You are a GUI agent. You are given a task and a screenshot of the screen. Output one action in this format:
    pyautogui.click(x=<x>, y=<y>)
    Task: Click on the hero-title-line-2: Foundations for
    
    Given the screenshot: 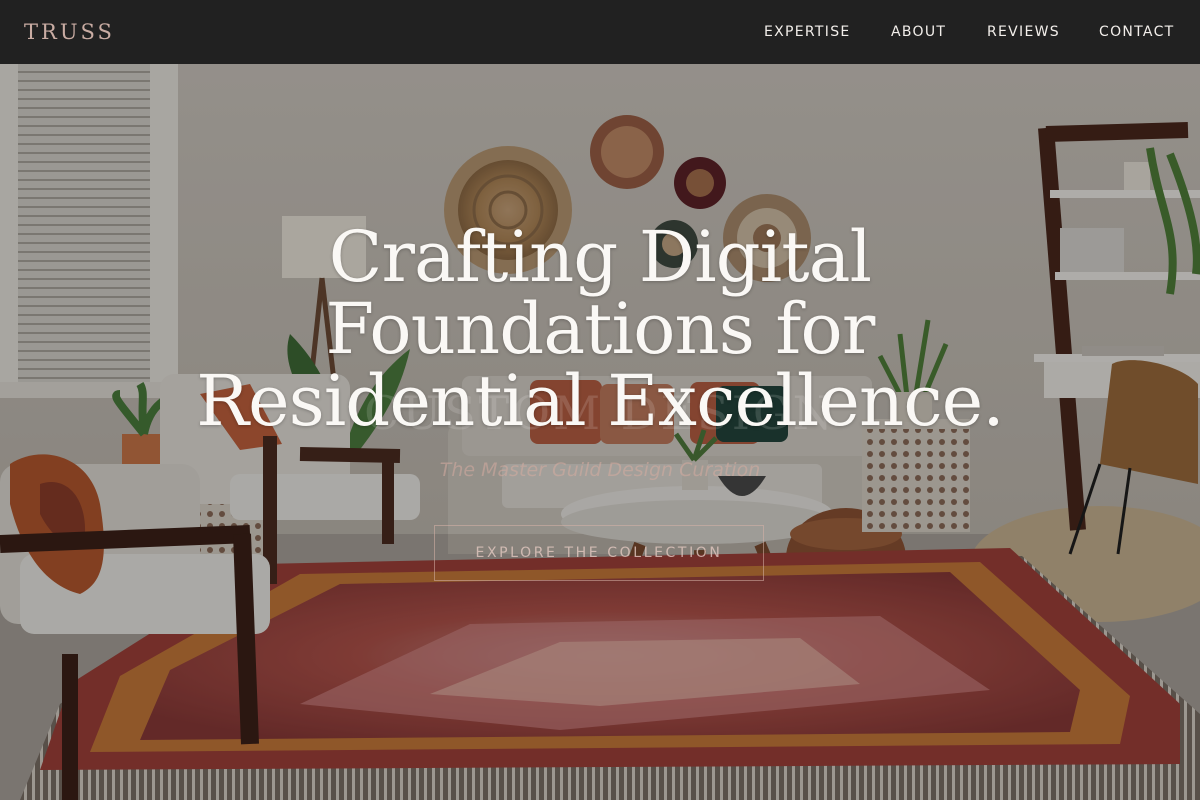 What is the action you would take?
    pyautogui.click(x=600, y=329)
    